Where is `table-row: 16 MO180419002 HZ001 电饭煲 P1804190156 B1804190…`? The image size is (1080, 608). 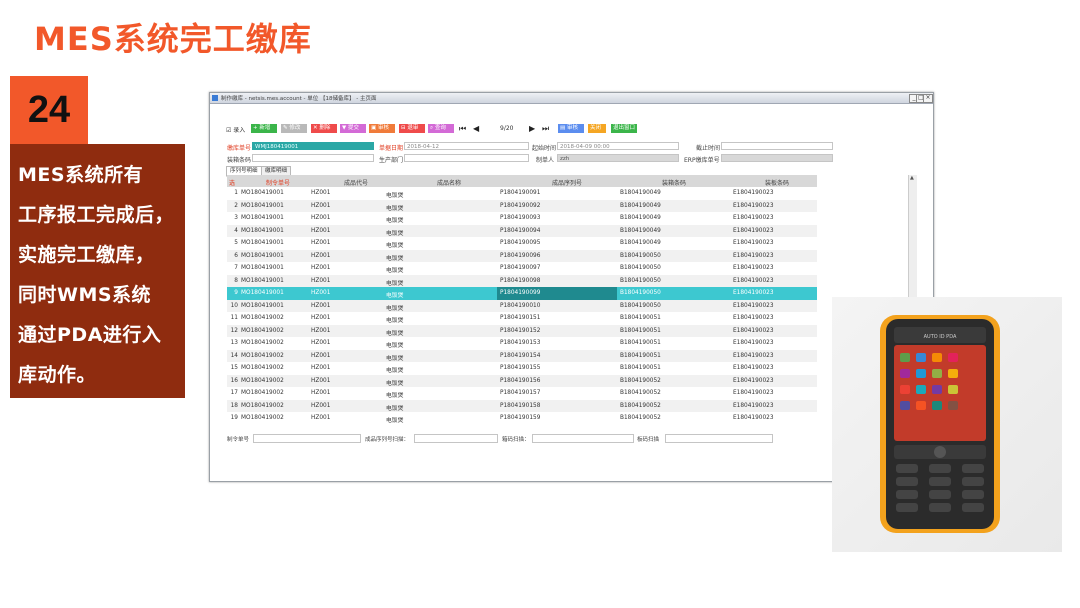 table-row: 16 MO180419002 HZ001 电饭煲 P1804190156 B1804190… is located at coordinates (522, 380).